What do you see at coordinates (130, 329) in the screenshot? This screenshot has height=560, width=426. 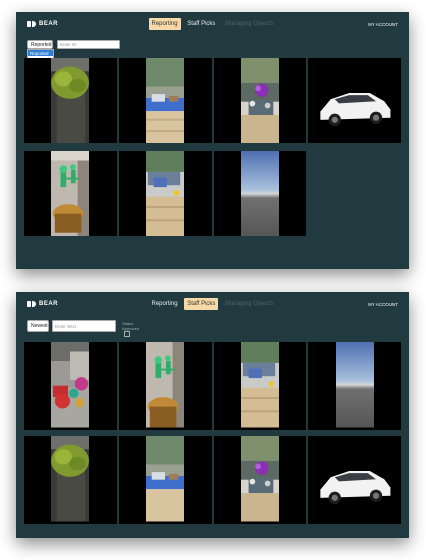 I see `status-filter: Status Approved` at bounding box center [130, 329].